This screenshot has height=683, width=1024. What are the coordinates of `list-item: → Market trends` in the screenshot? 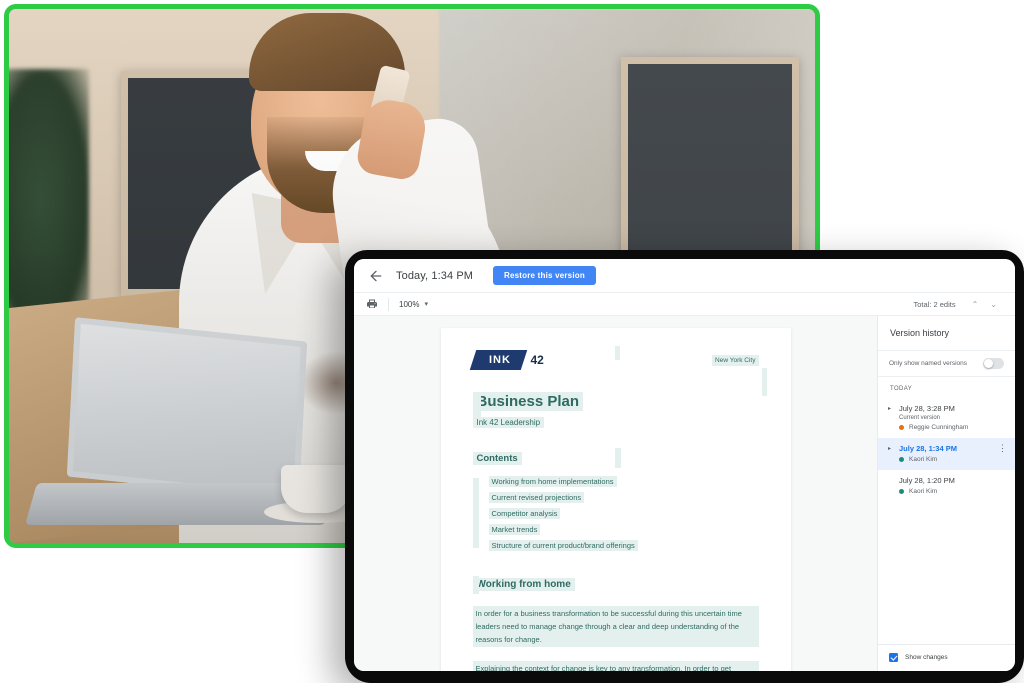 It's located at (616, 529).